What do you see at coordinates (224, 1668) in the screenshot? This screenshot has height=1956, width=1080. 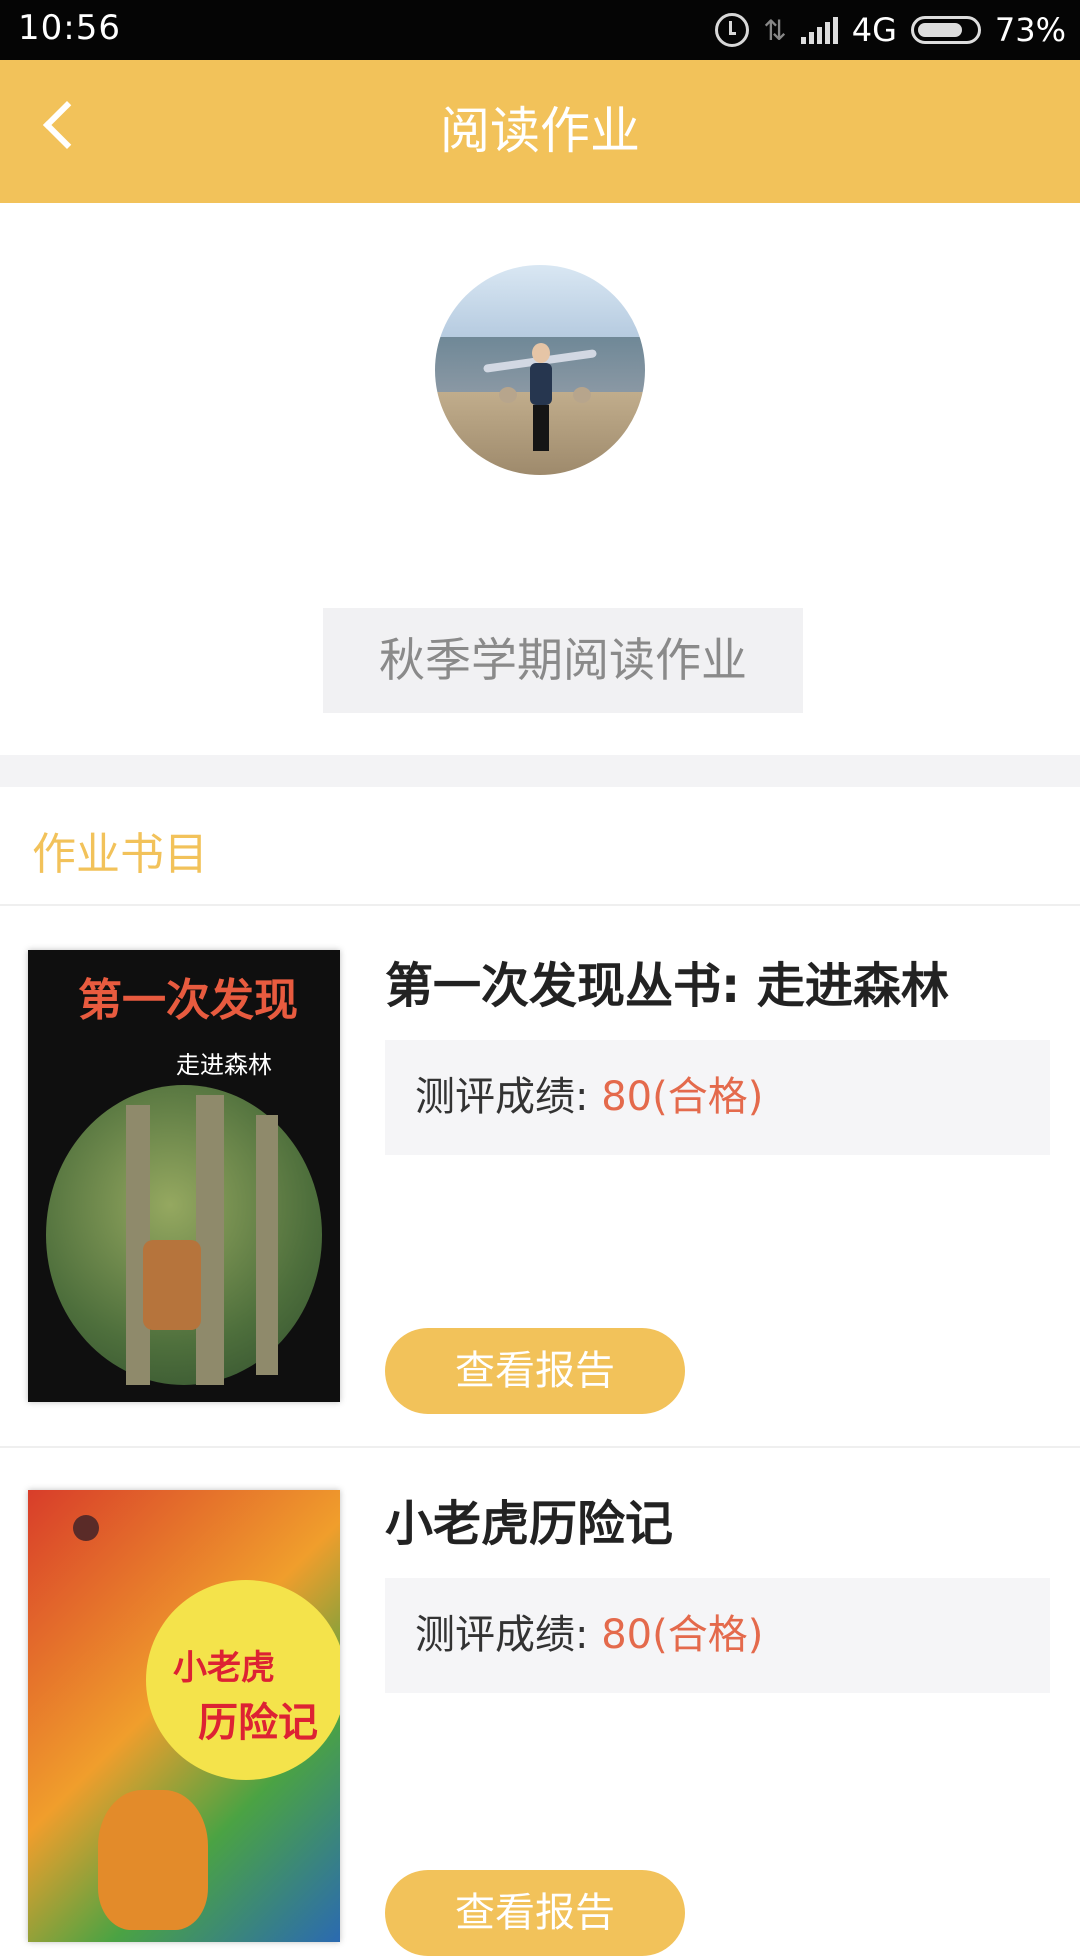 I see `cover-title-line1: 小老虎` at bounding box center [224, 1668].